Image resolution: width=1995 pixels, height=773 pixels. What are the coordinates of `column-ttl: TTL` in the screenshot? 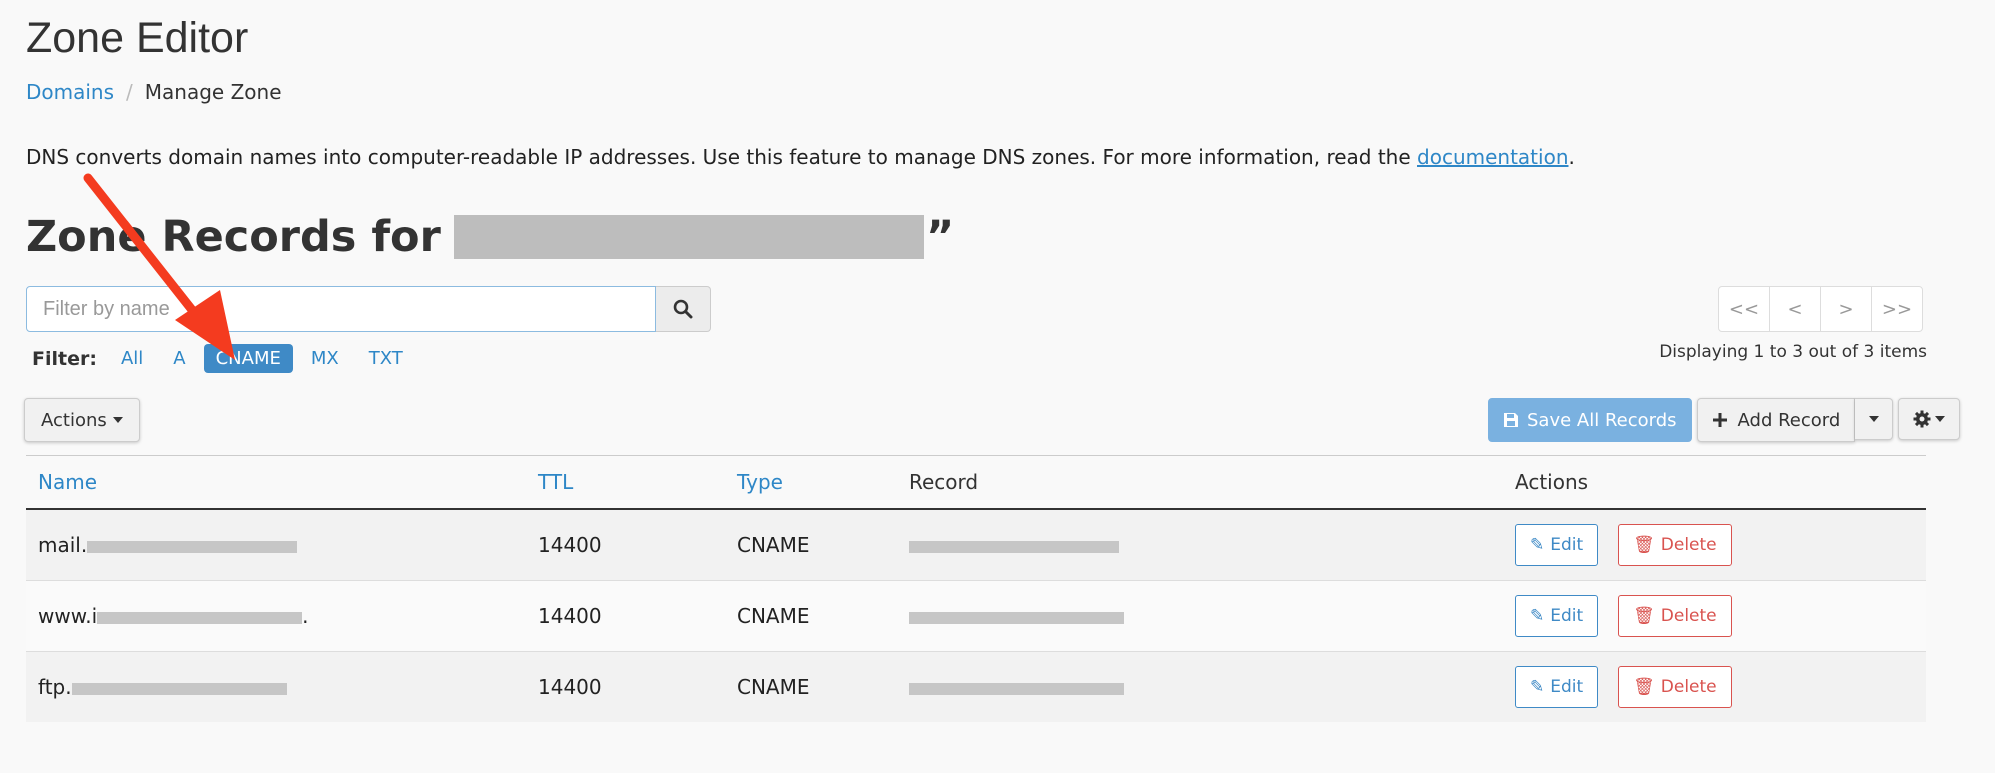 It's located at (625, 482).